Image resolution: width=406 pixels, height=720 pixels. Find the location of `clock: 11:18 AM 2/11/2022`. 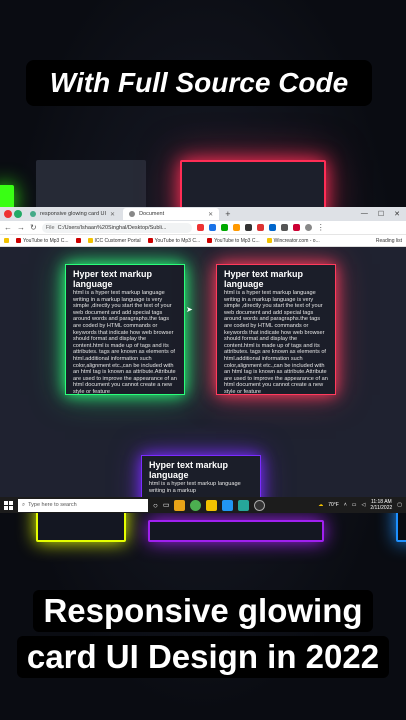

clock: 11:18 AM 2/11/2022 is located at coordinates (381, 505).